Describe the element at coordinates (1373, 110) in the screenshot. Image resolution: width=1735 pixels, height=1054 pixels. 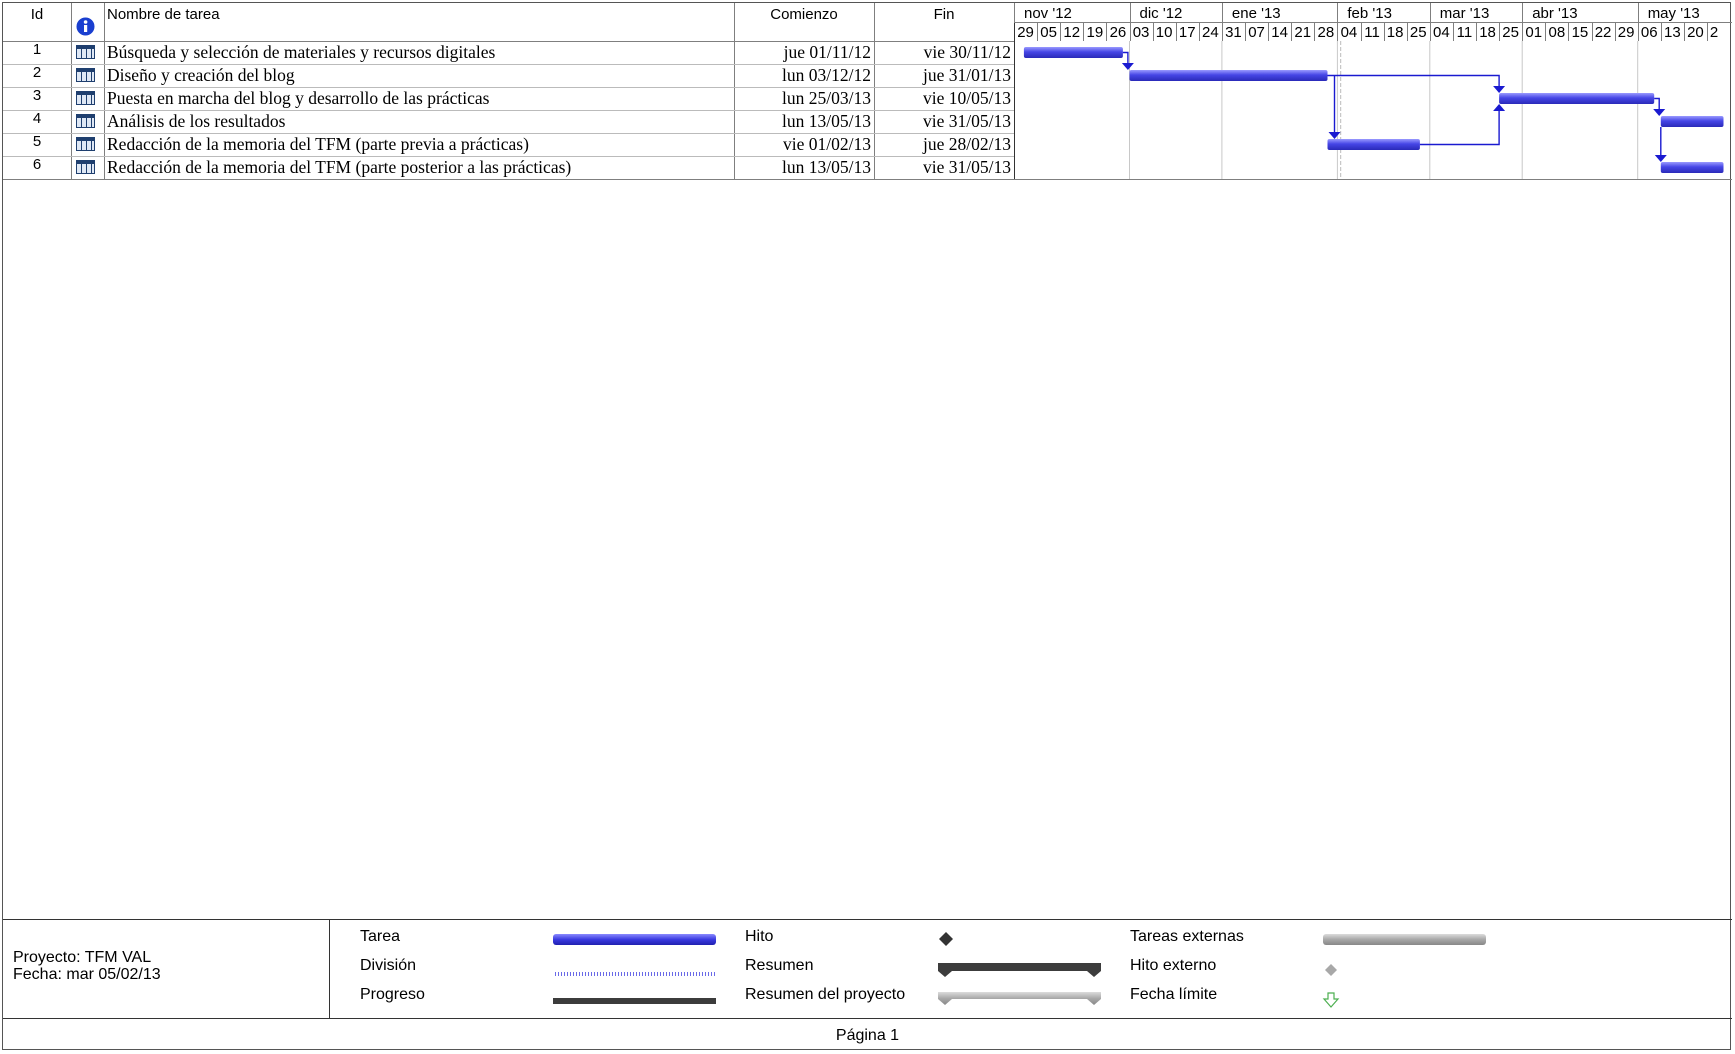
I see `gantt-chart` at that location.